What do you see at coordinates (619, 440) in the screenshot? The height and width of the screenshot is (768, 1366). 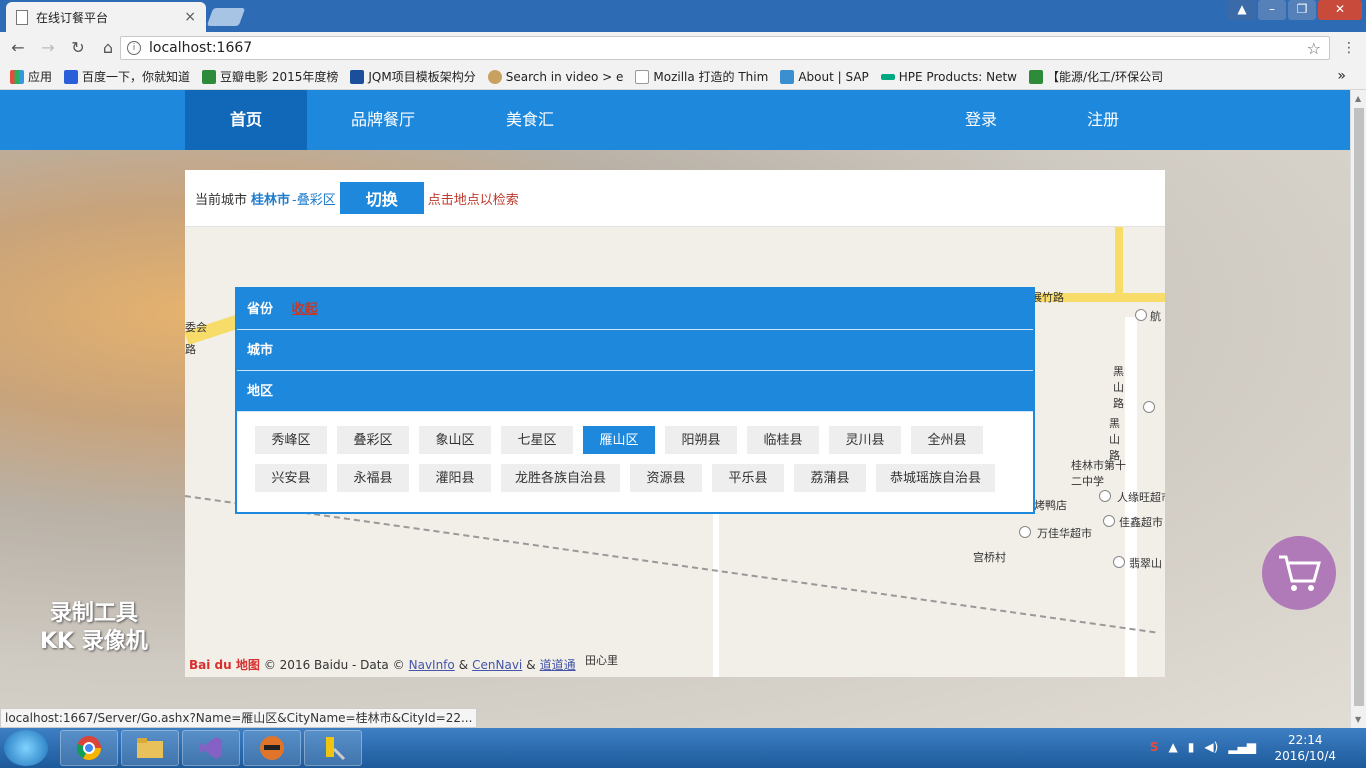 I see `district-button: 雁山区` at bounding box center [619, 440].